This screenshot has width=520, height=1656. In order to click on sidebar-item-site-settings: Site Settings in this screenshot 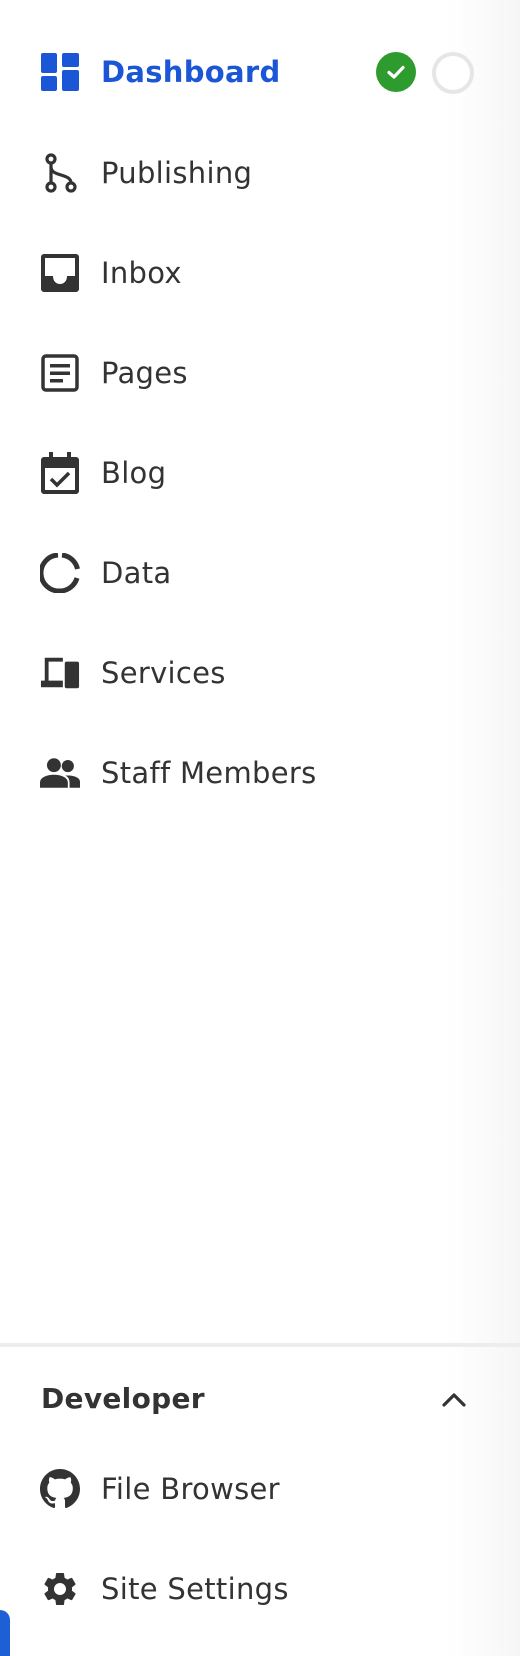, I will do `click(260, 1589)`.